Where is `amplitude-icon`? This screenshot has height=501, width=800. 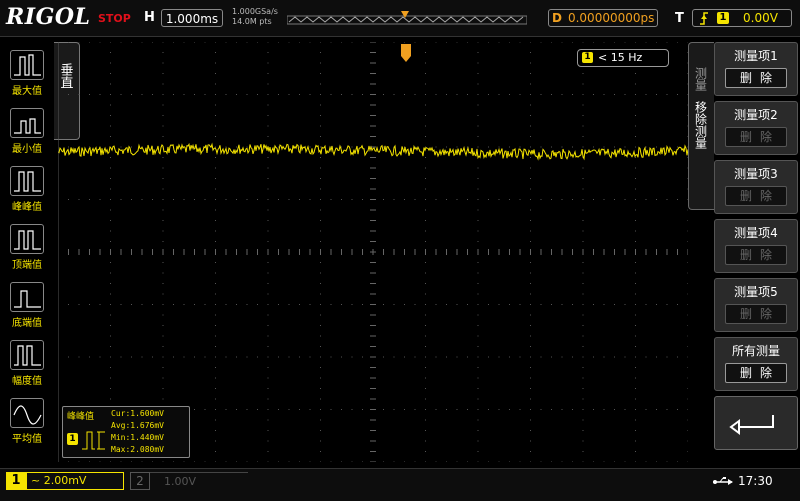
amplitude-icon is located at coordinates (27, 355).